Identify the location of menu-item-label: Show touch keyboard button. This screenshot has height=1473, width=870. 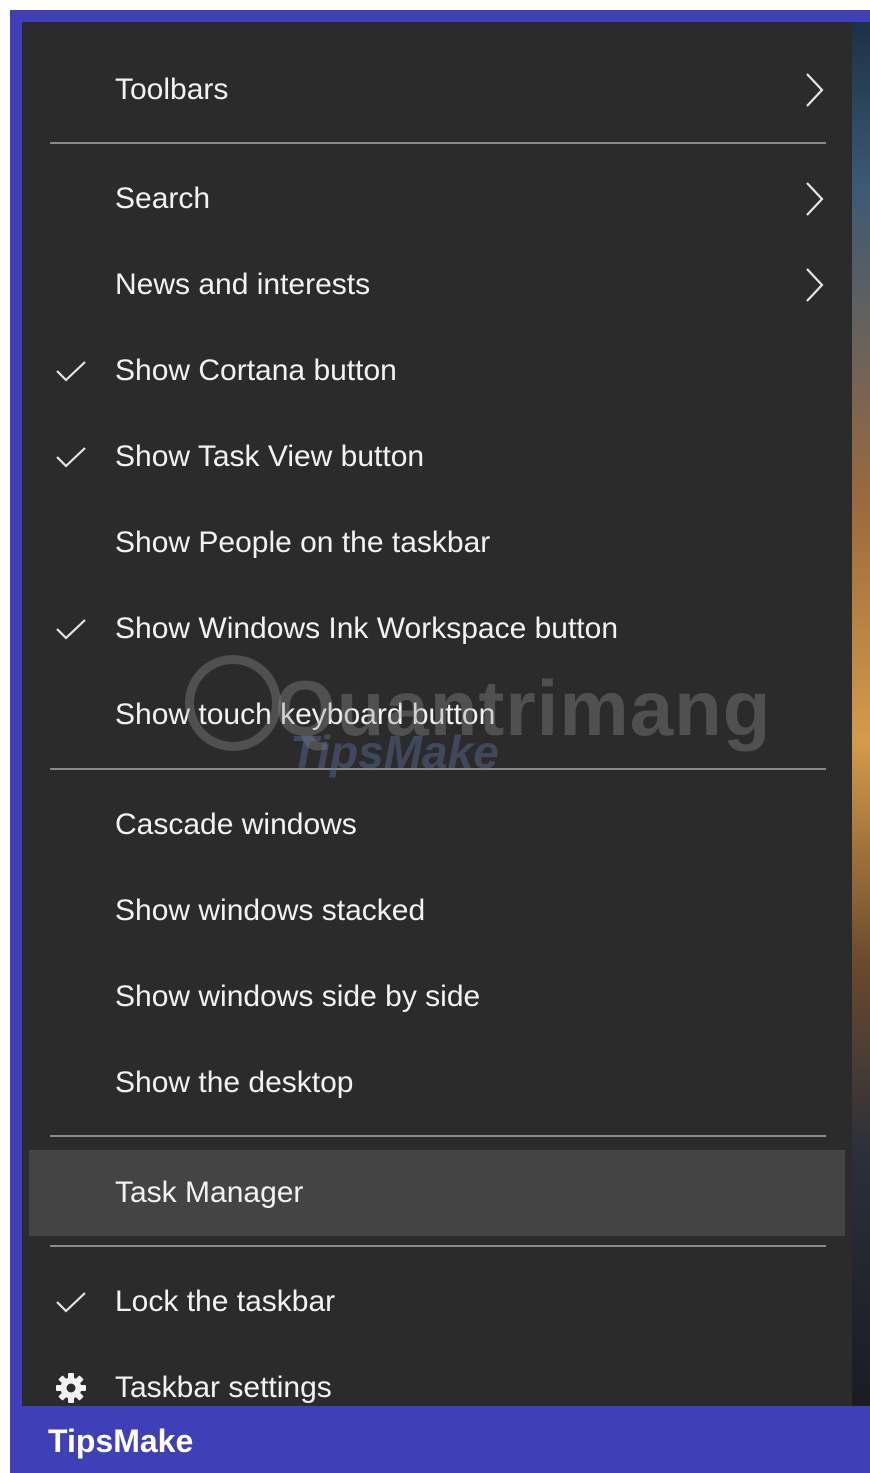
(305, 714).